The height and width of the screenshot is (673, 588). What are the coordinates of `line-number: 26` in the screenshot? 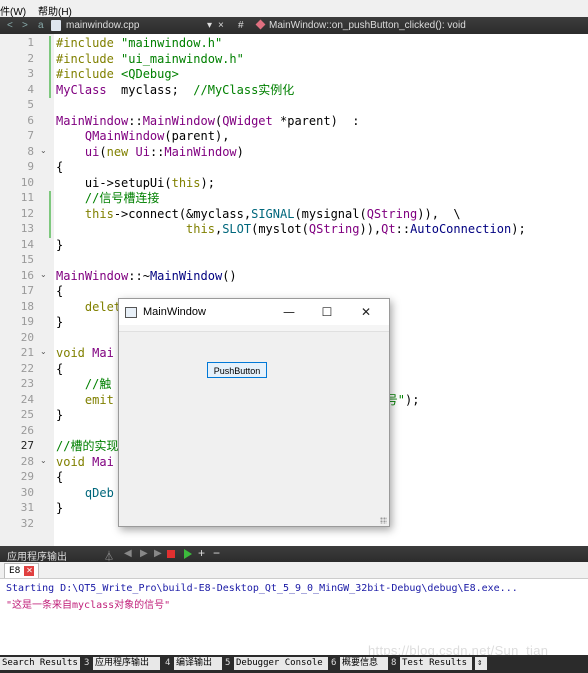 It's located at (27, 430).